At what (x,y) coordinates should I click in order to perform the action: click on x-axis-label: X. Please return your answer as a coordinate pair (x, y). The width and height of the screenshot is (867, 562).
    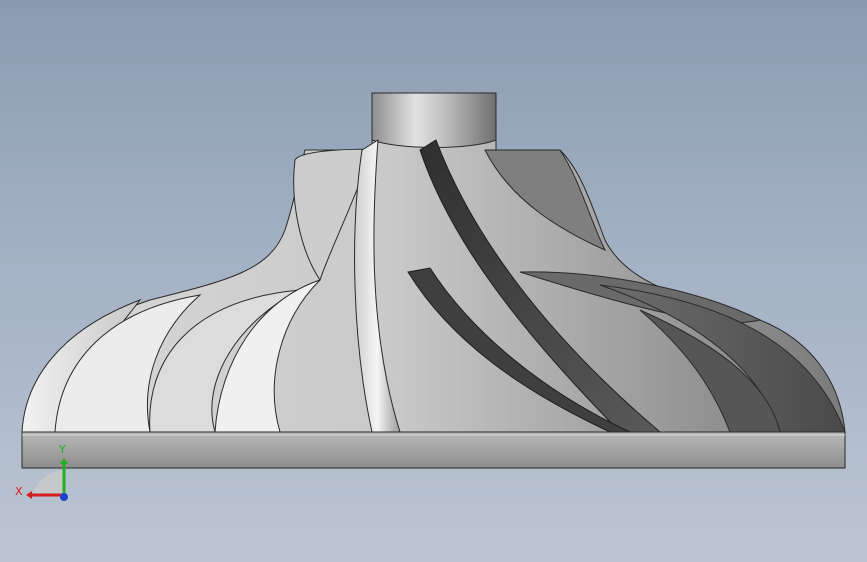
    Looking at the image, I should click on (19, 491).